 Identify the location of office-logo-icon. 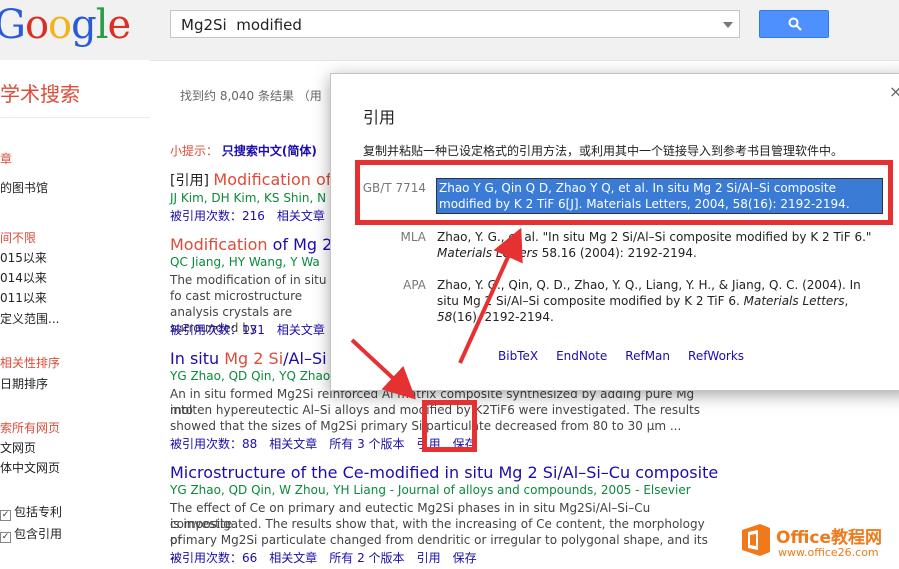
(756, 540).